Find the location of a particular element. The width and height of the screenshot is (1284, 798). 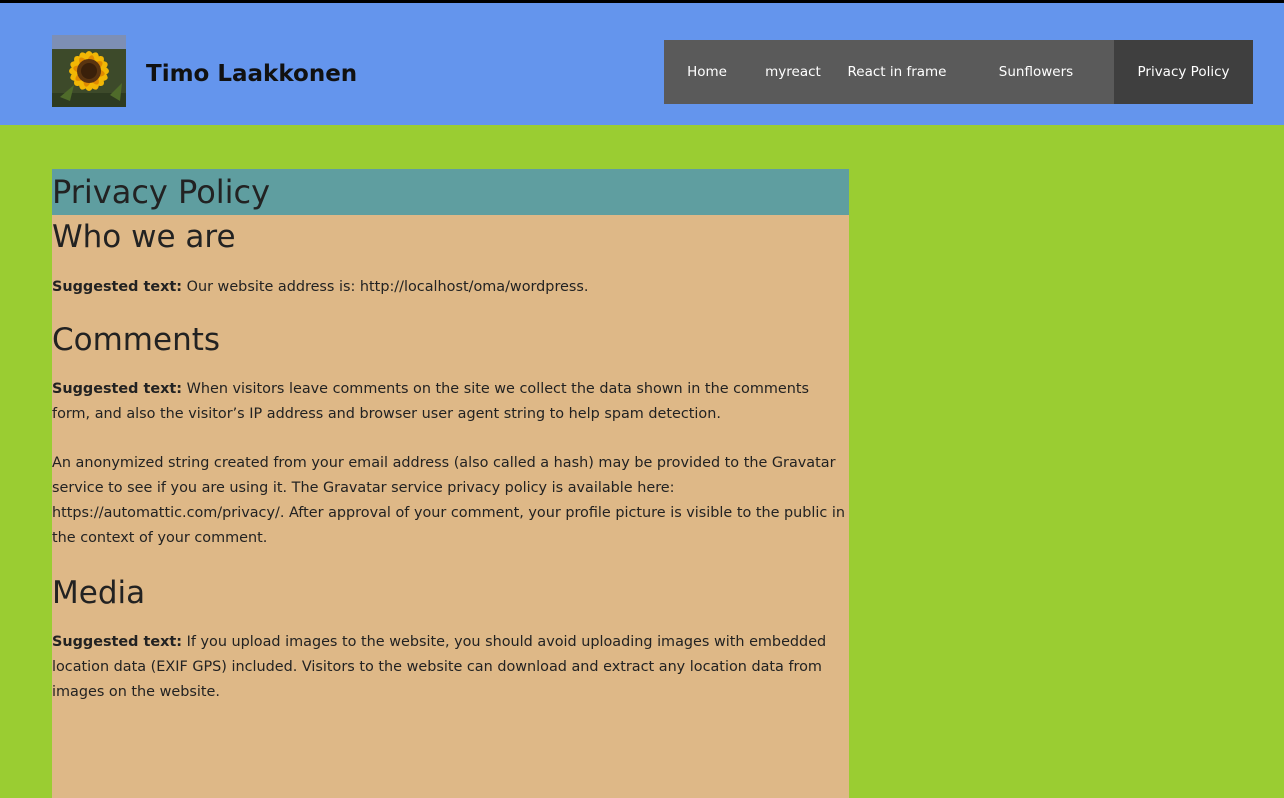

site-title: Timo Laakkonen is located at coordinates (251, 74).